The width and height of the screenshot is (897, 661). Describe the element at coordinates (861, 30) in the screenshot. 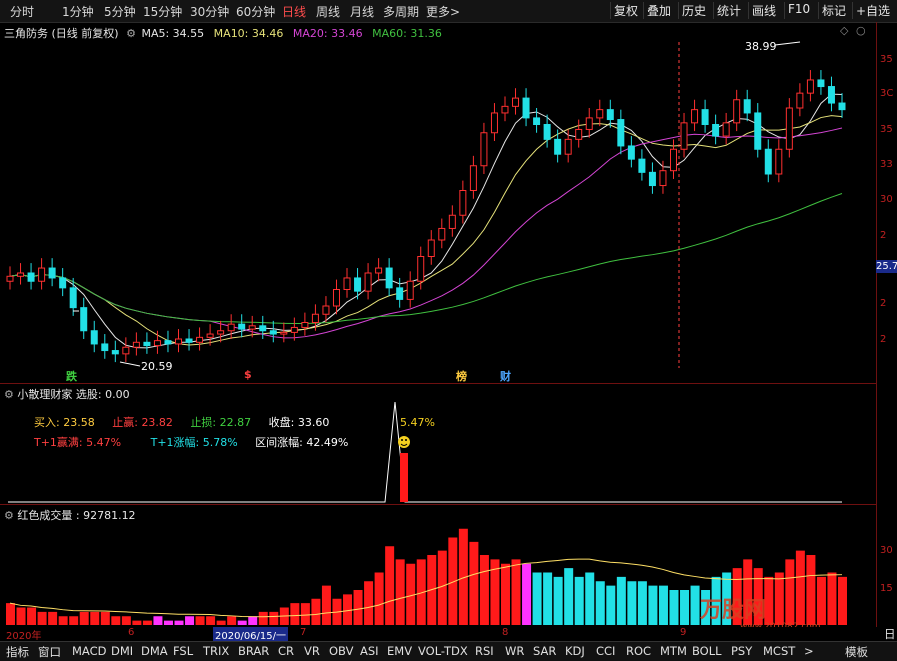

I see `circle-icon: ○` at that location.